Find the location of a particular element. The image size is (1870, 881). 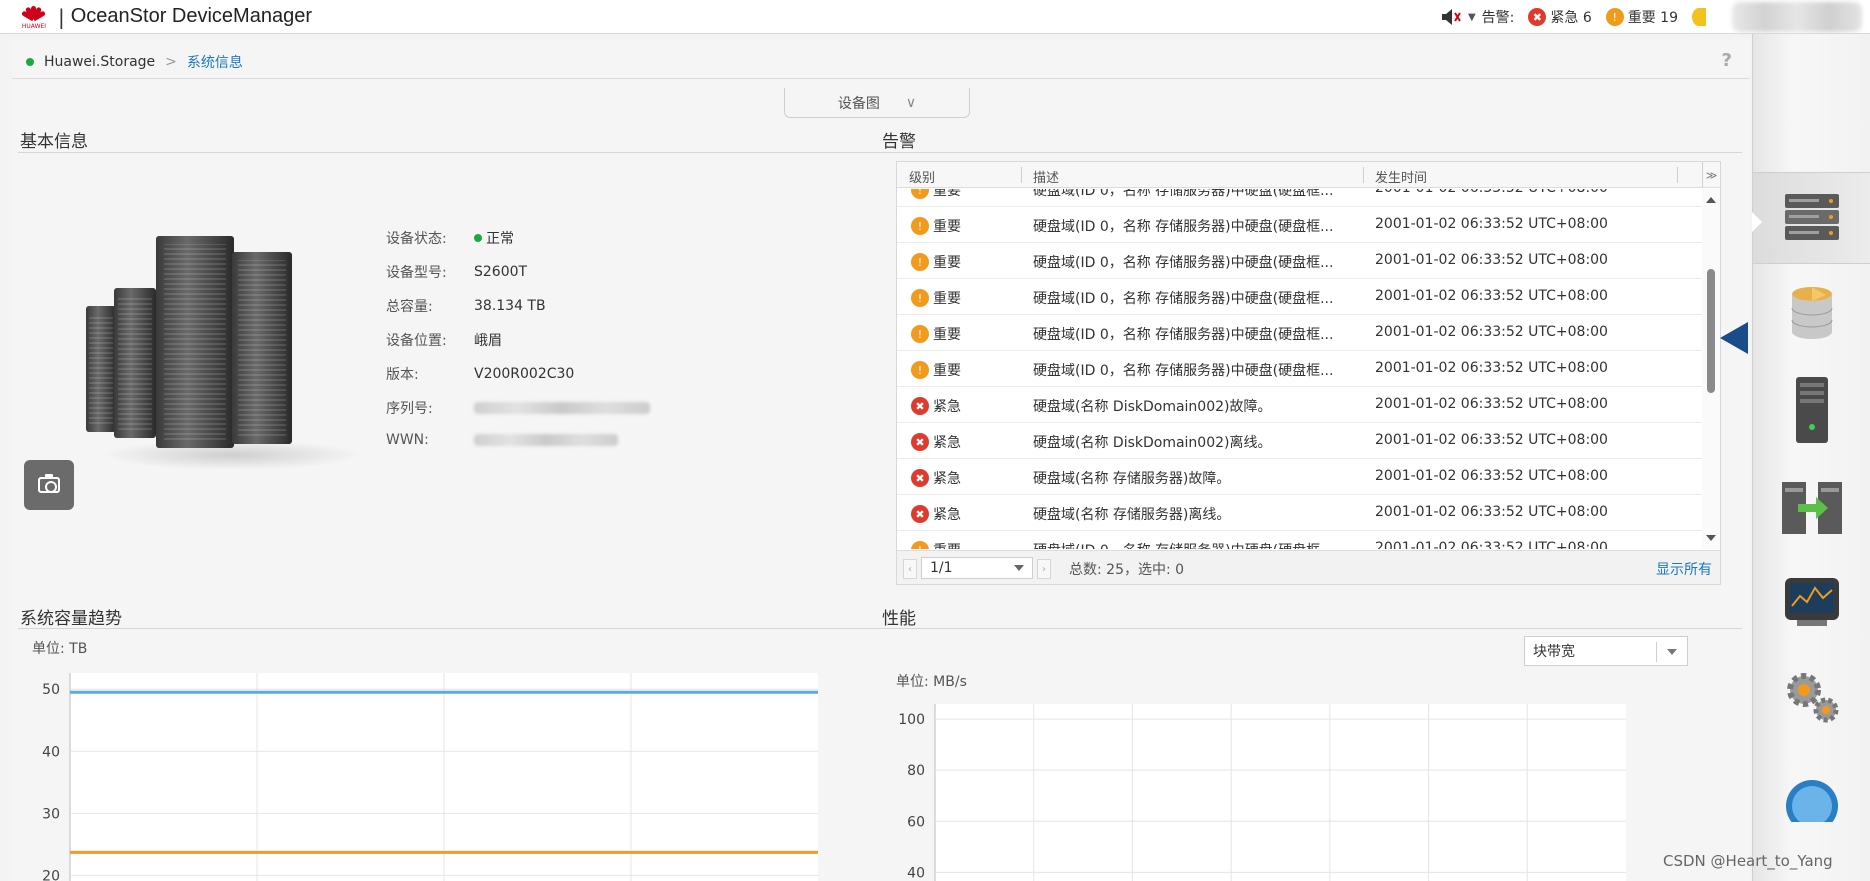

mouse-cursor-icon is located at coordinates (1734, 338).